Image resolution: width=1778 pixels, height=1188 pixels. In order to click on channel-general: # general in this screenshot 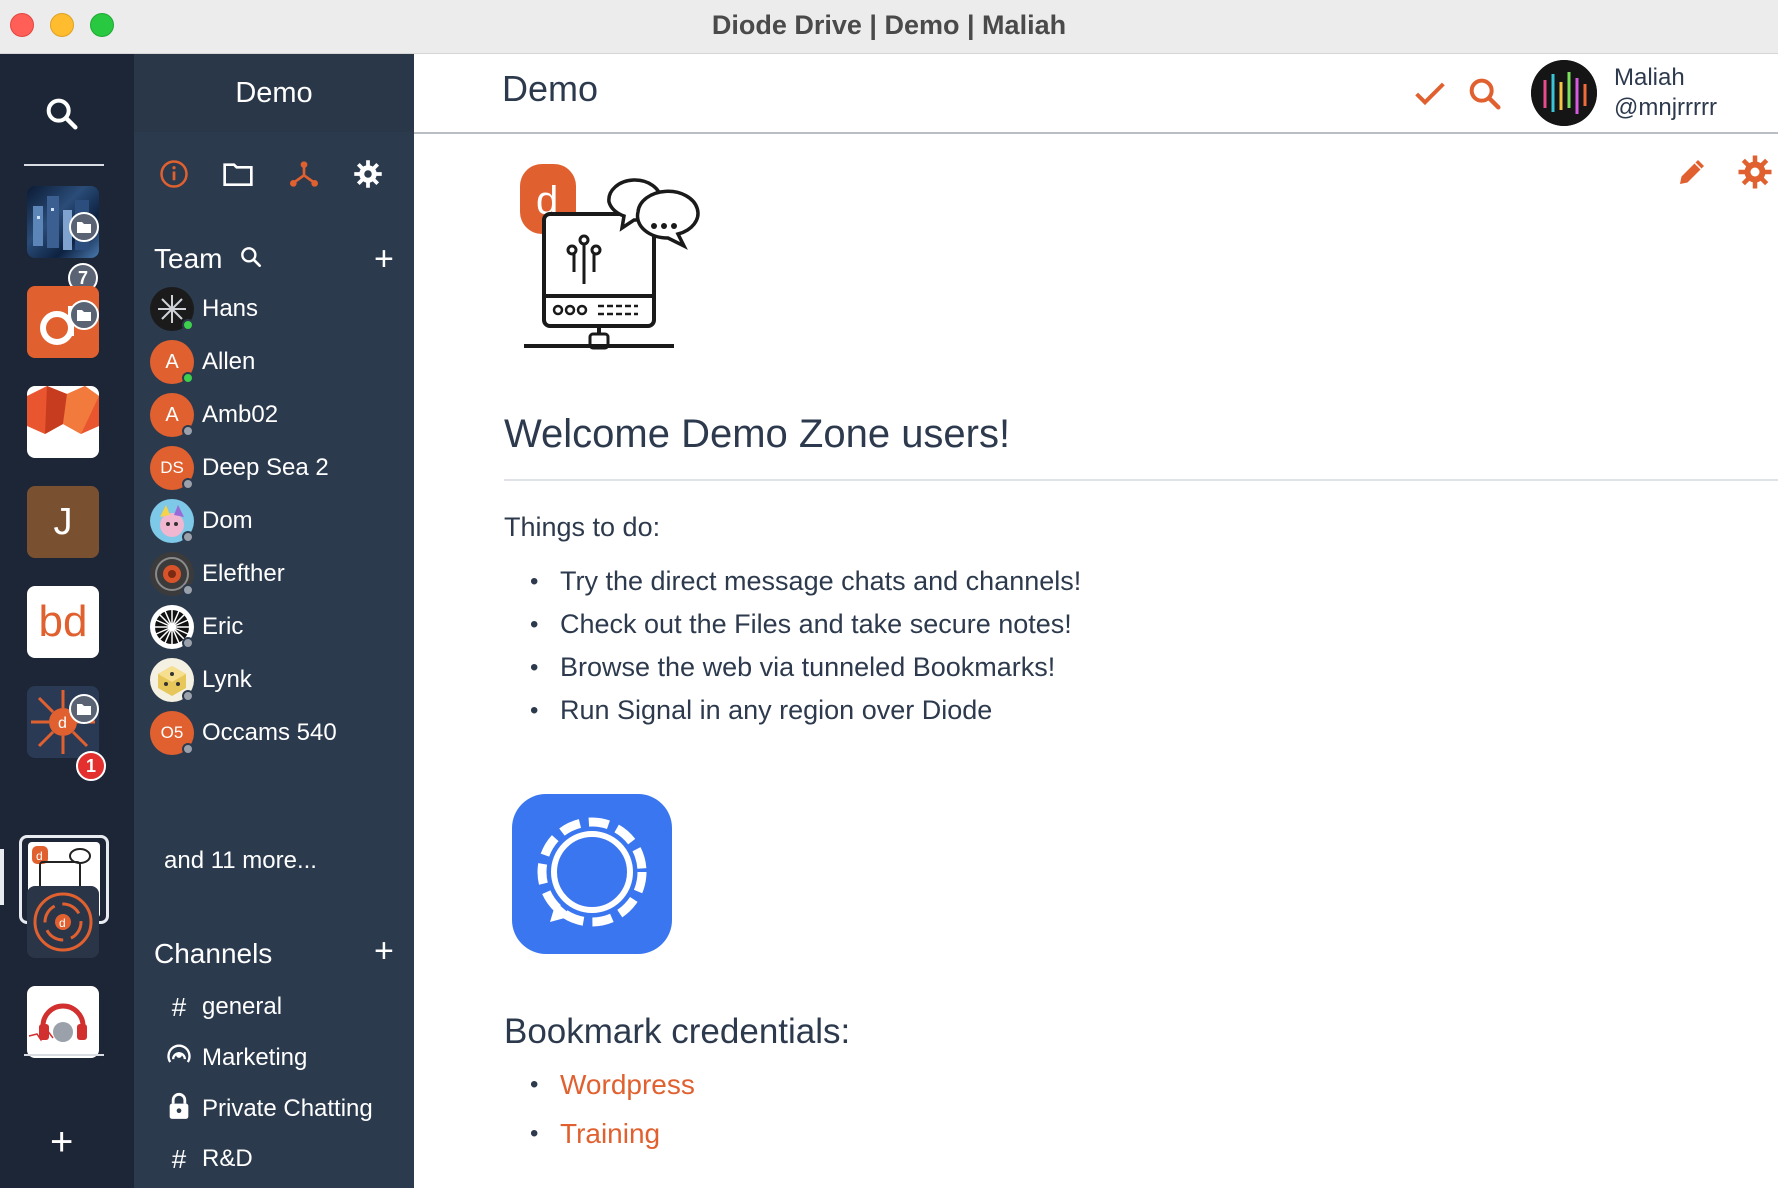, I will do `click(223, 1007)`.